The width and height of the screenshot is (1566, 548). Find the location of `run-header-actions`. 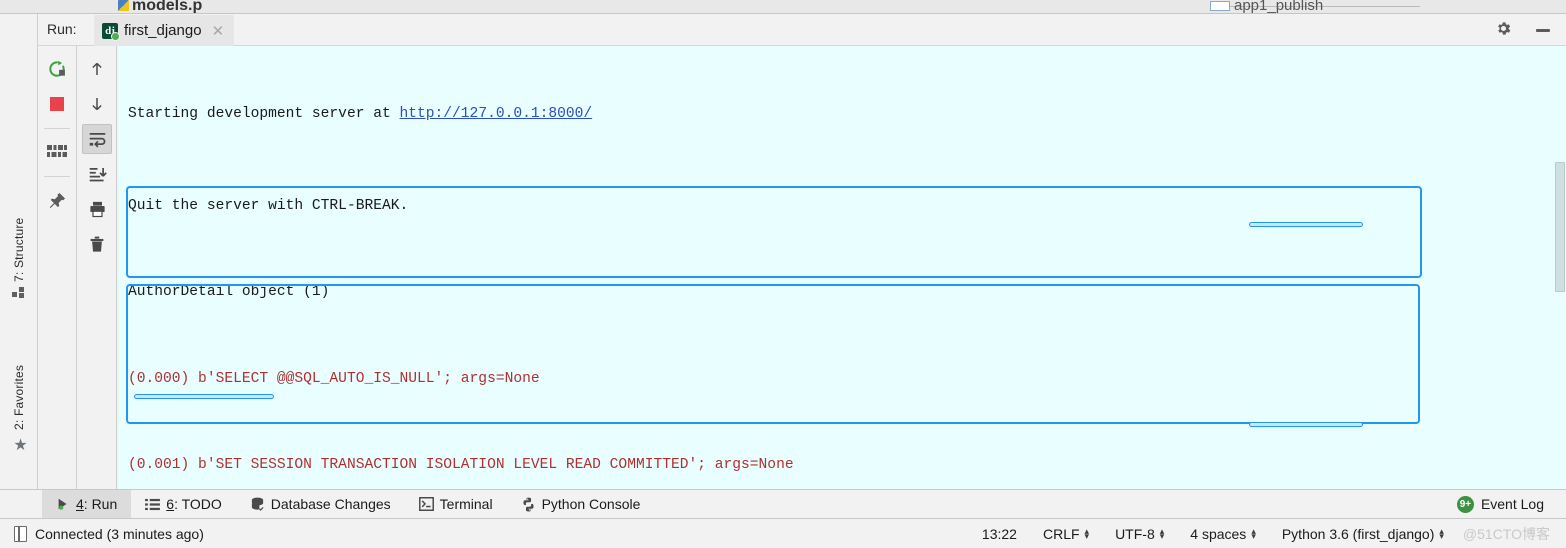

run-header-actions is located at coordinates (1523, 28).